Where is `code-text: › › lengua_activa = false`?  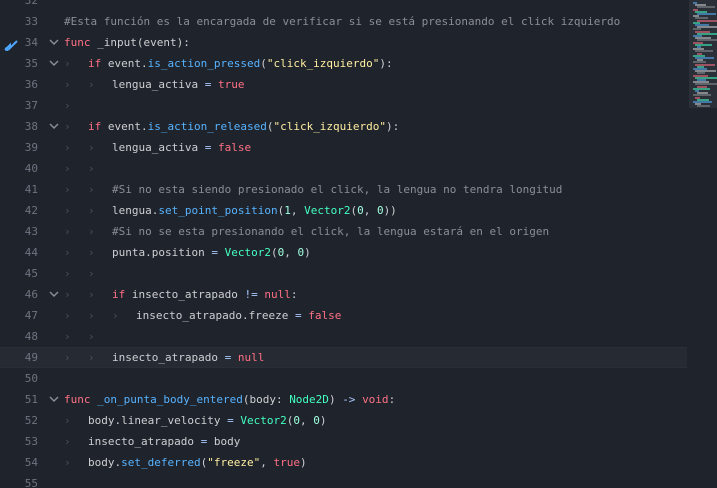 code-text: › › lengua_activa = false is located at coordinates (157, 147).